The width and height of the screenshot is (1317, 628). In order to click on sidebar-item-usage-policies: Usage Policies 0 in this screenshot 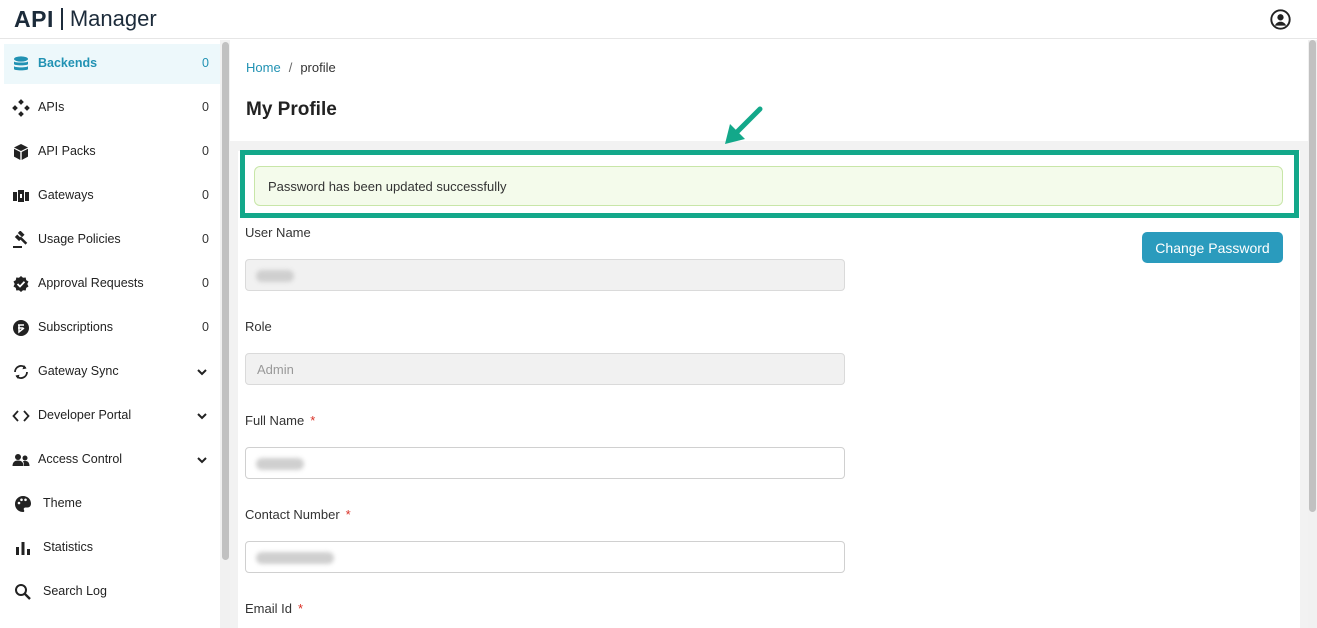, I will do `click(112, 240)`.